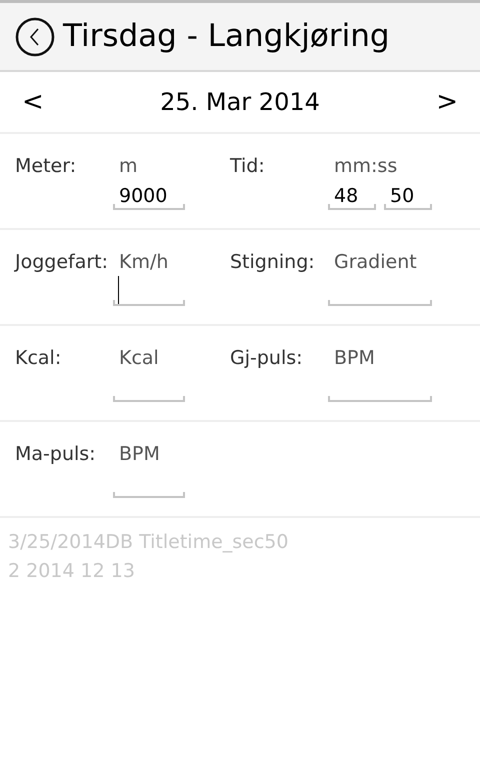 The image size is (480, 761). Describe the element at coordinates (38, 358) in the screenshot. I see `field-label: Kcal:` at that location.